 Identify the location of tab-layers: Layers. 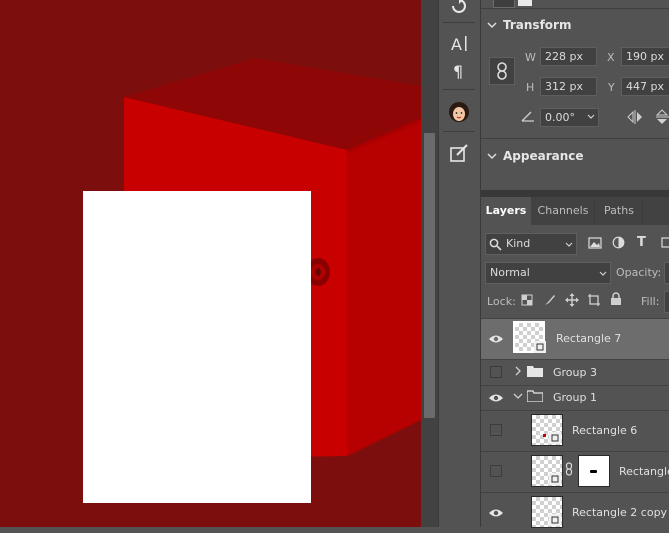
(506, 211).